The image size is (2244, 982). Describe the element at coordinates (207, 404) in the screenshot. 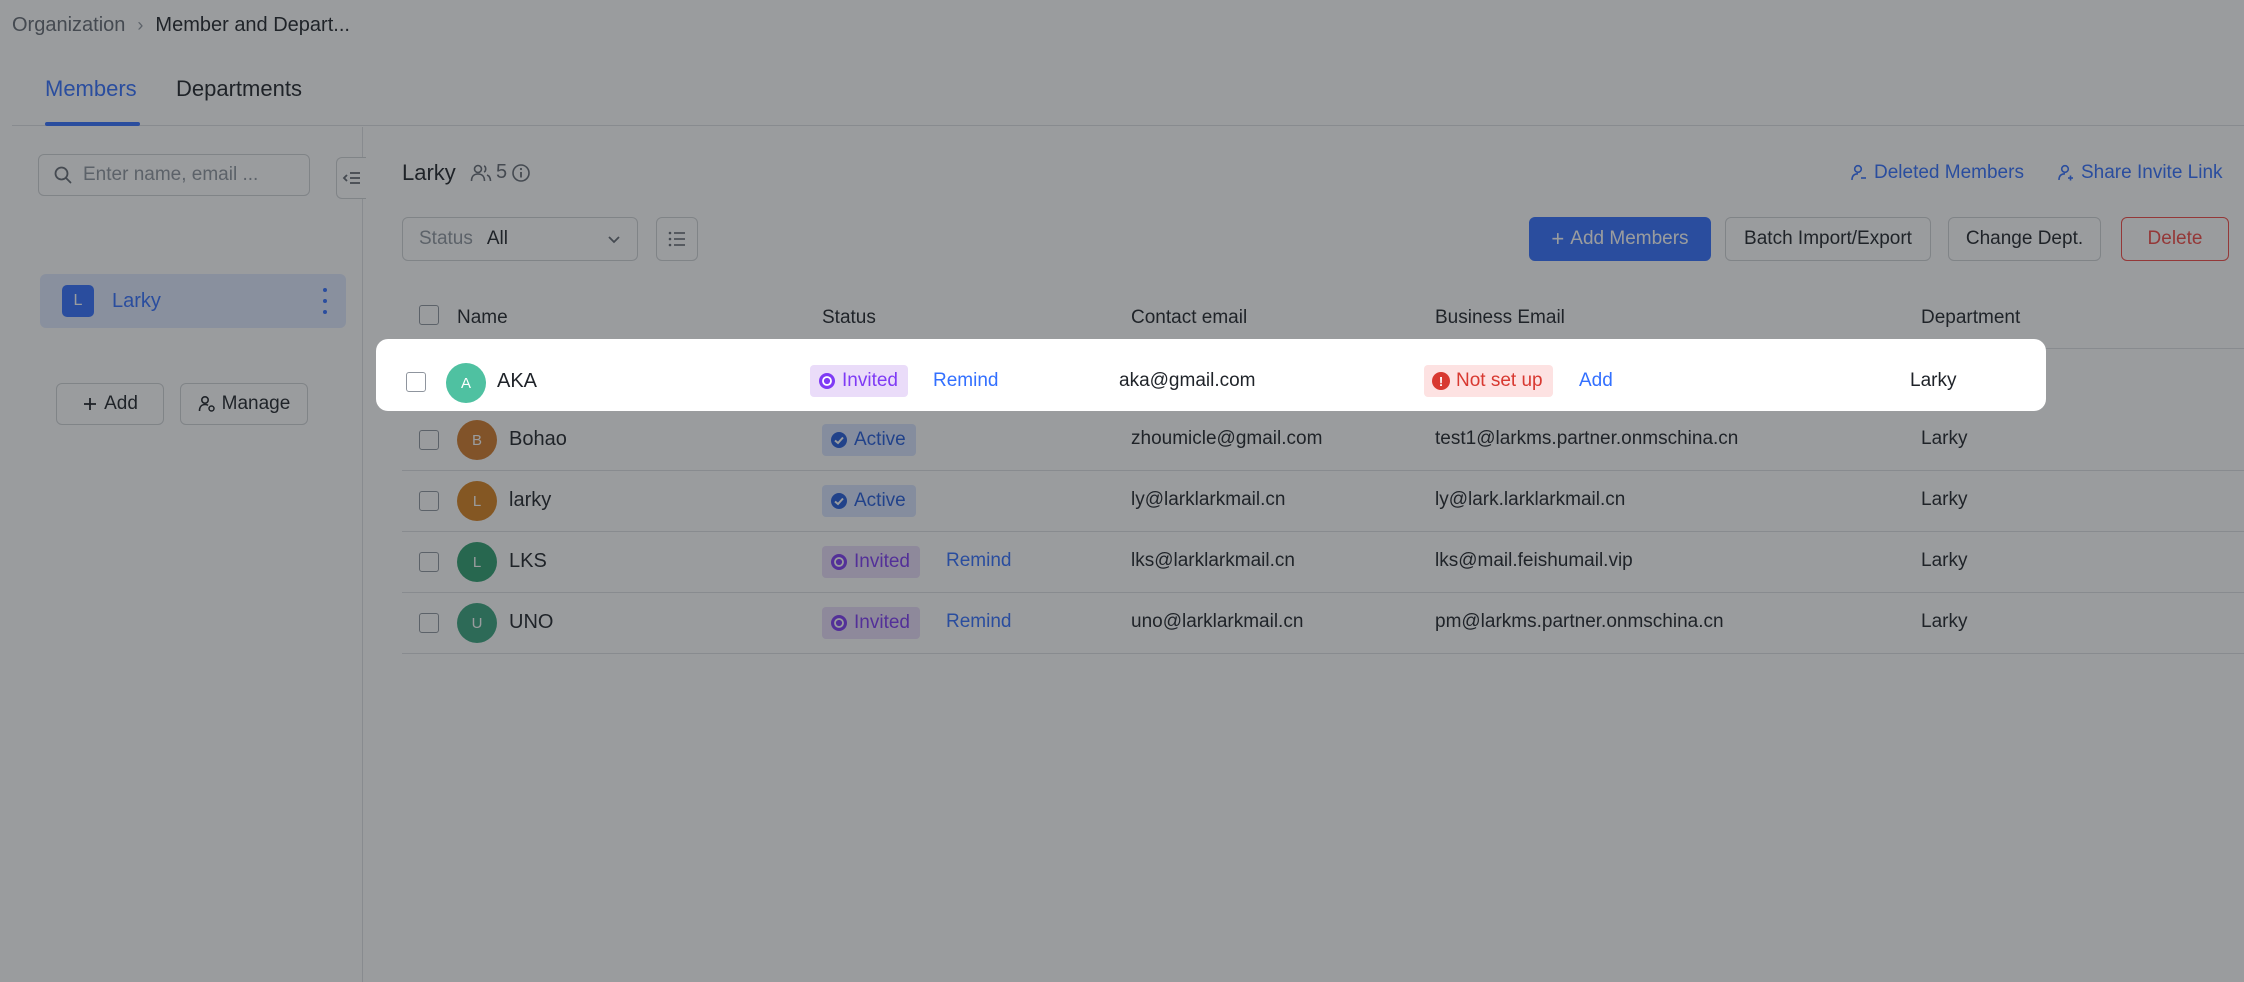

I see `user-settings-icon` at that location.